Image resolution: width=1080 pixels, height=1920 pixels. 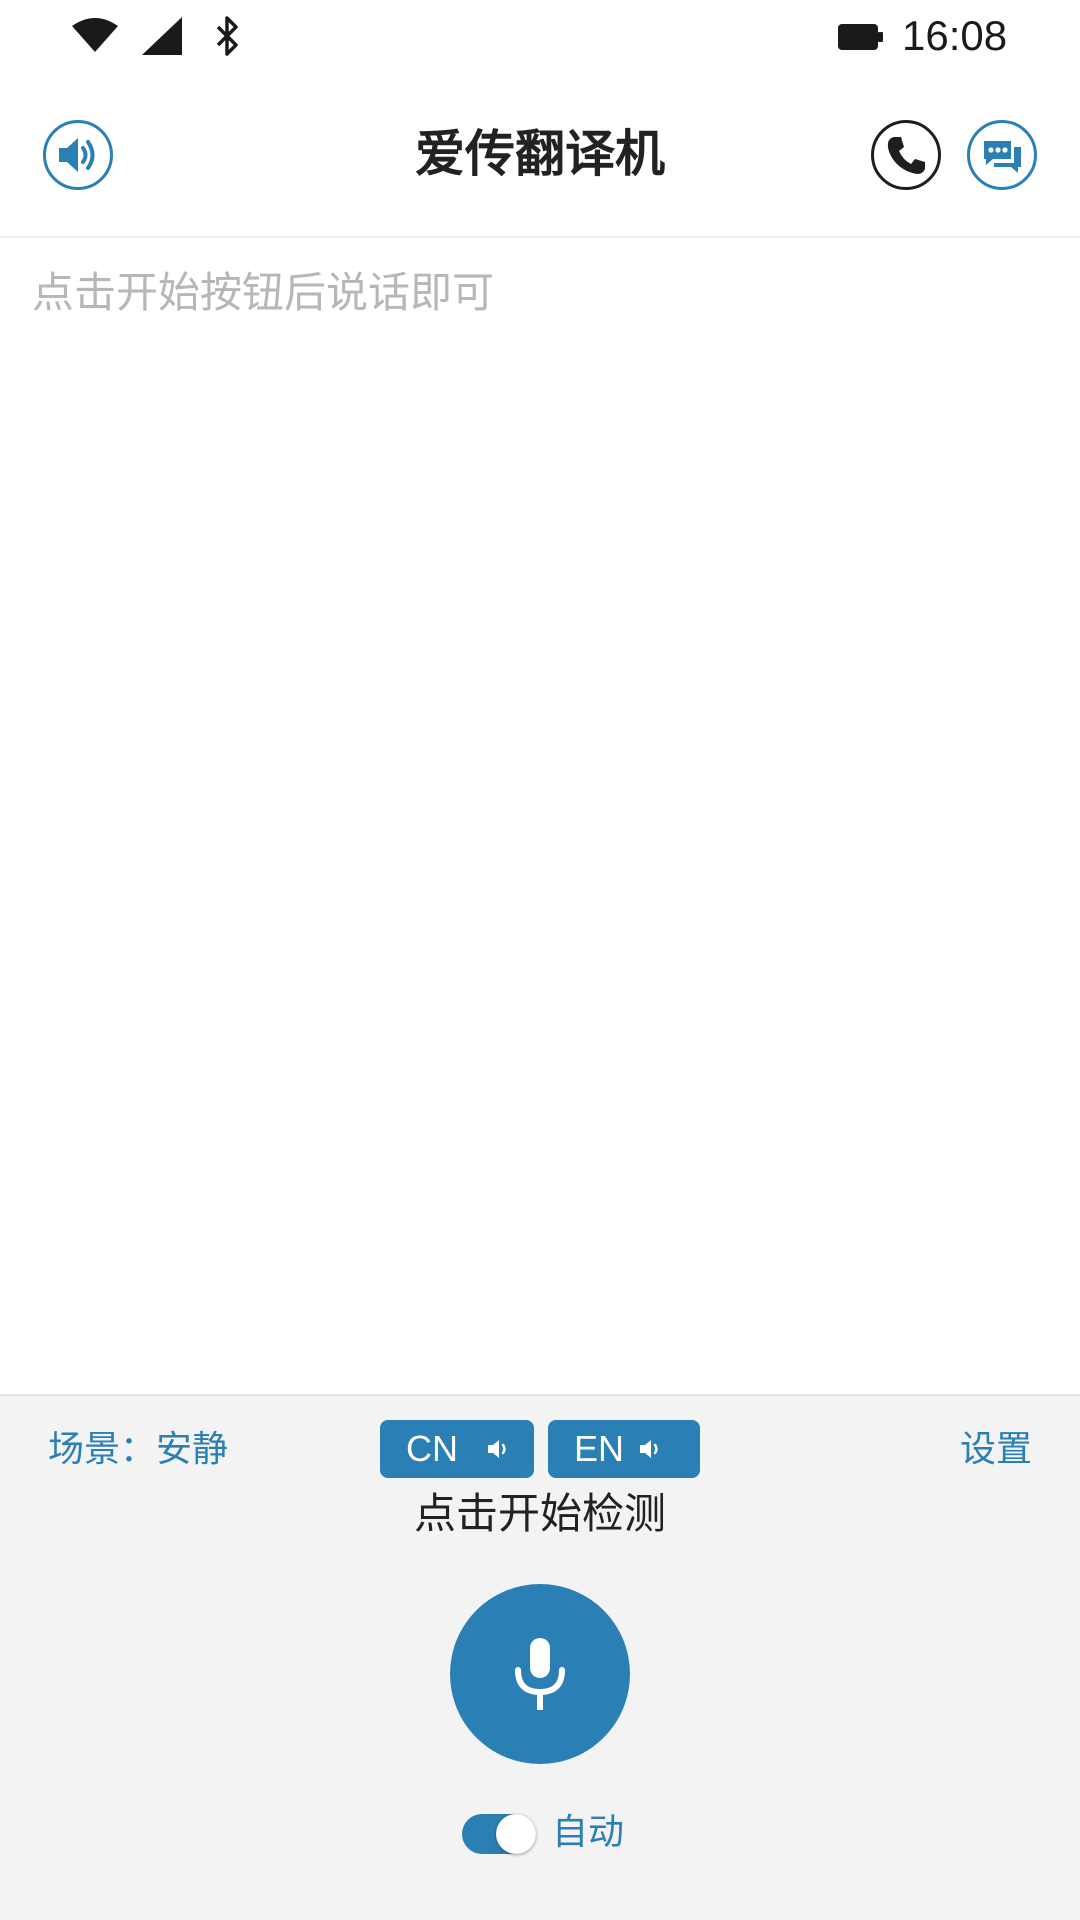 I want to click on microphone-icon, so click(x=540, y=1674).